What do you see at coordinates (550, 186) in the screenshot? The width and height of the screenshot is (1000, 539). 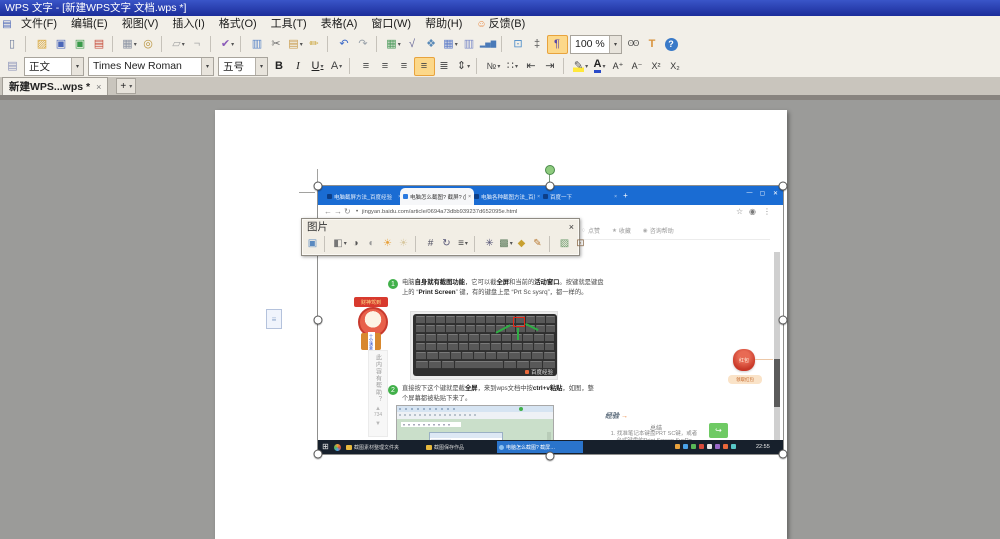 I see `selection-handle-top-center` at bounding box center [550, 186].